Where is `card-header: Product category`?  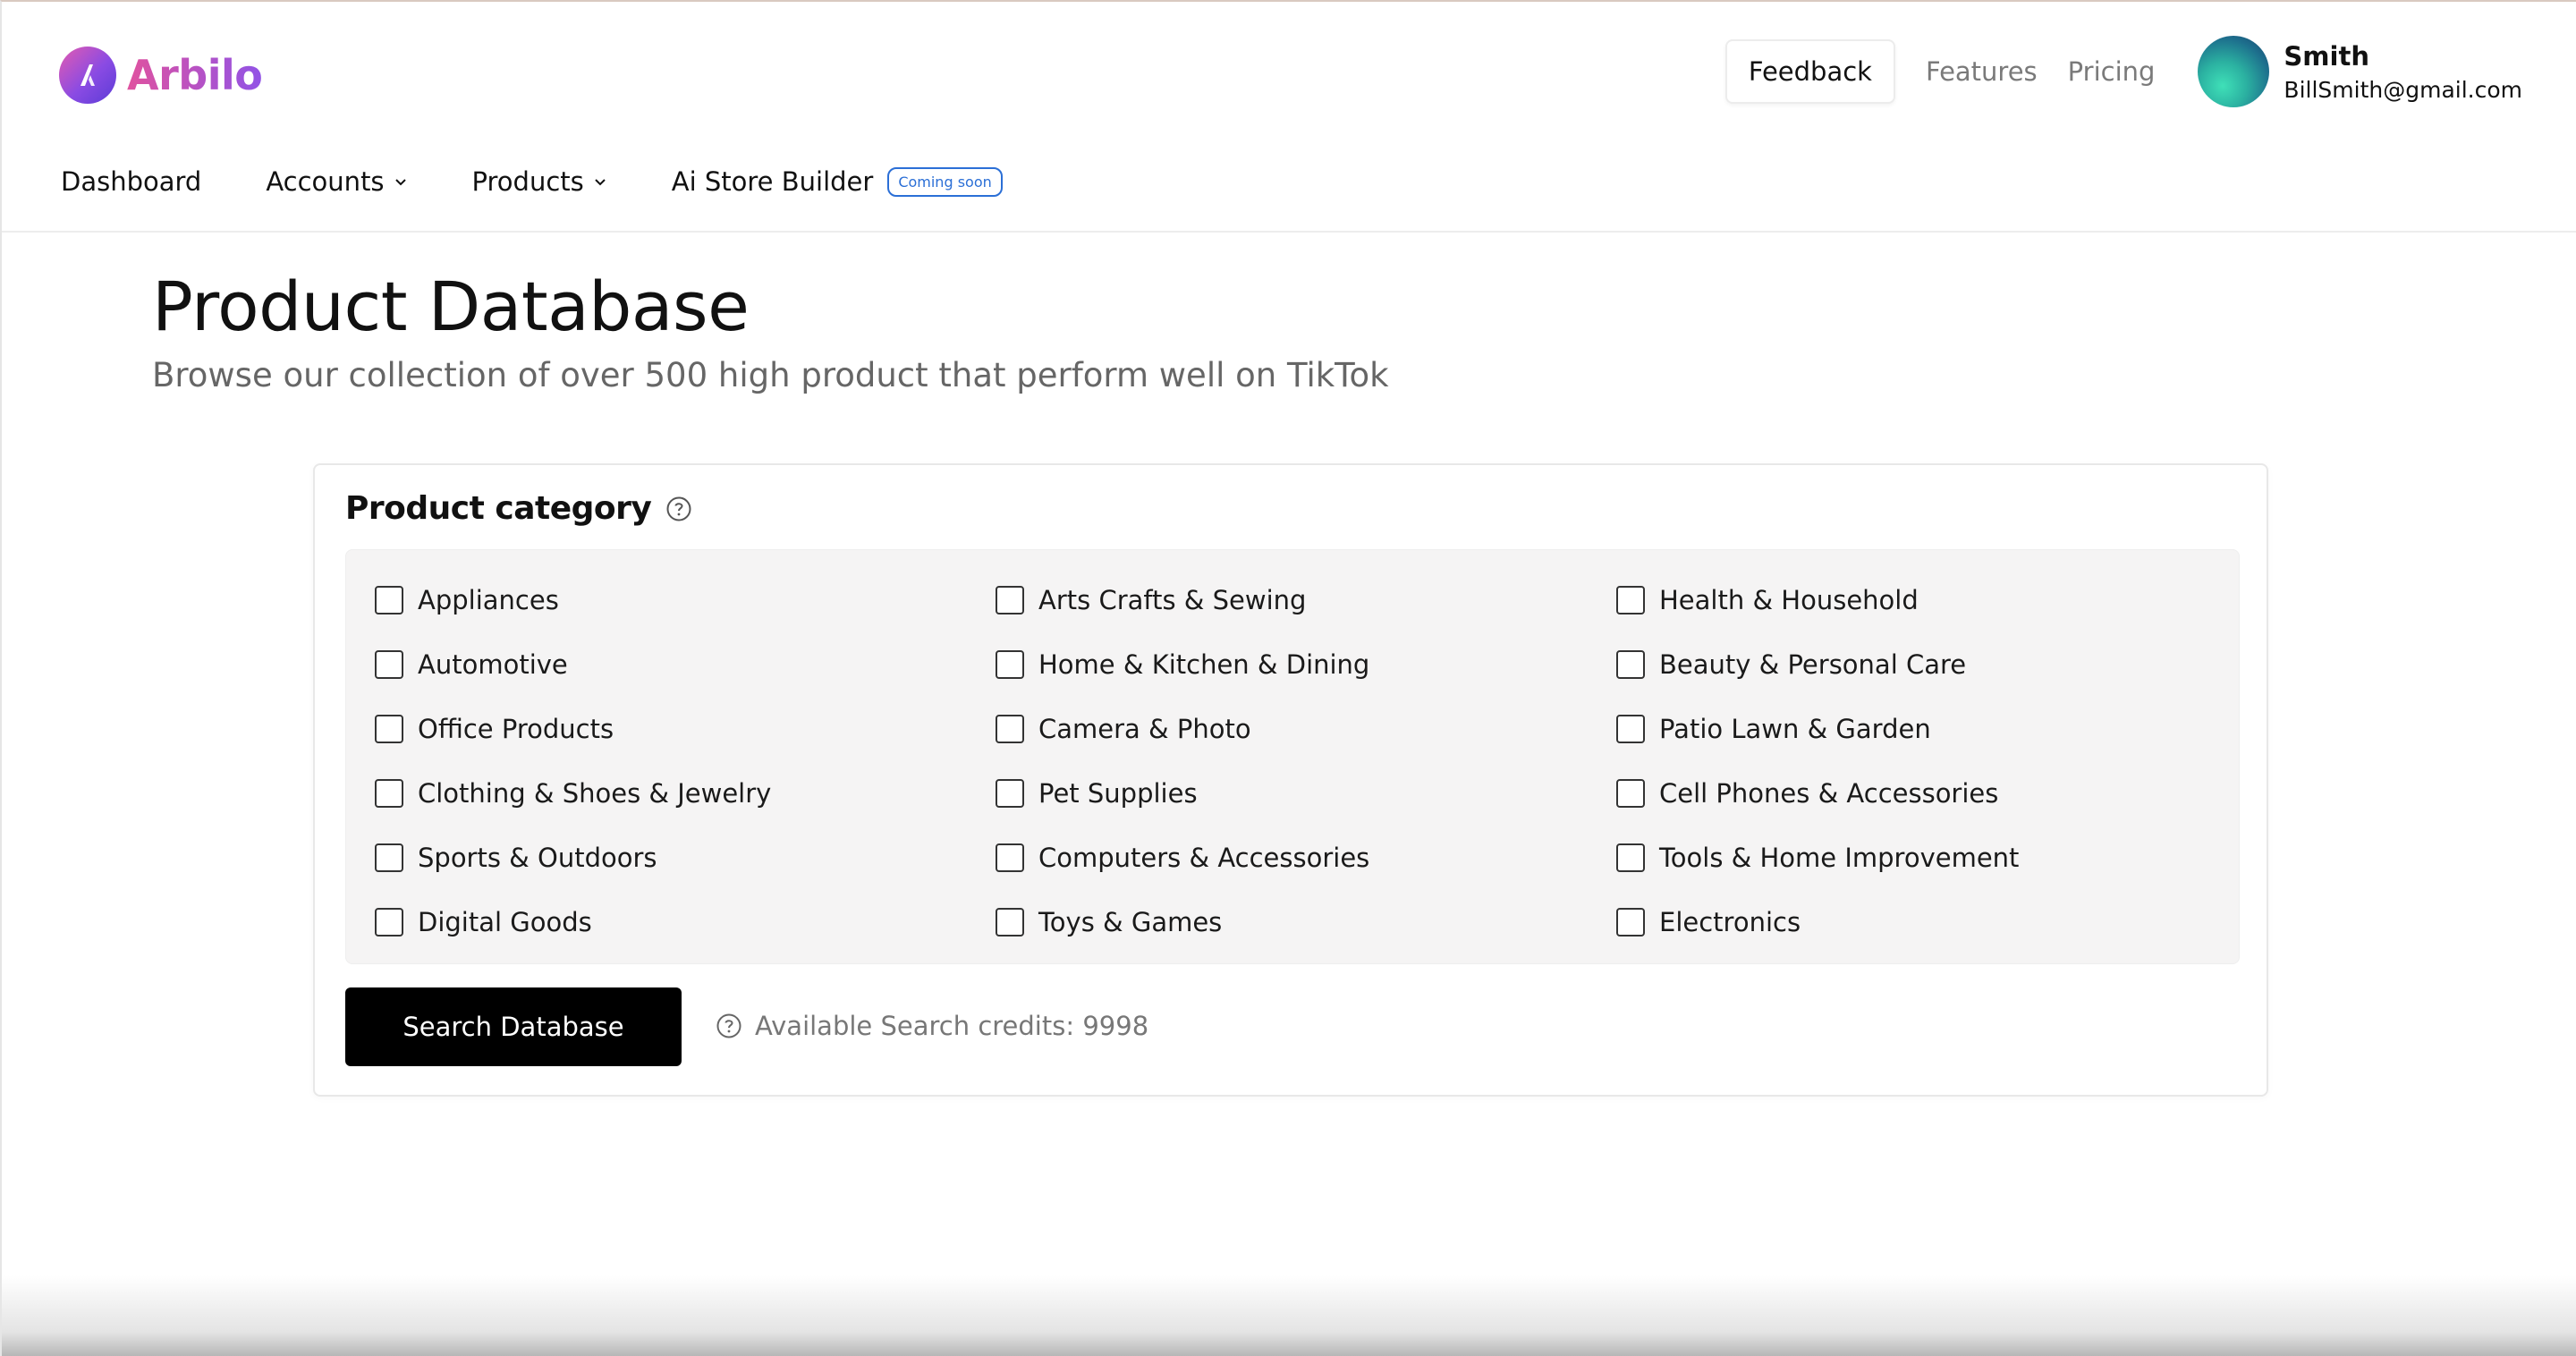 card-header: Product category is located at coordinates (518, 508).